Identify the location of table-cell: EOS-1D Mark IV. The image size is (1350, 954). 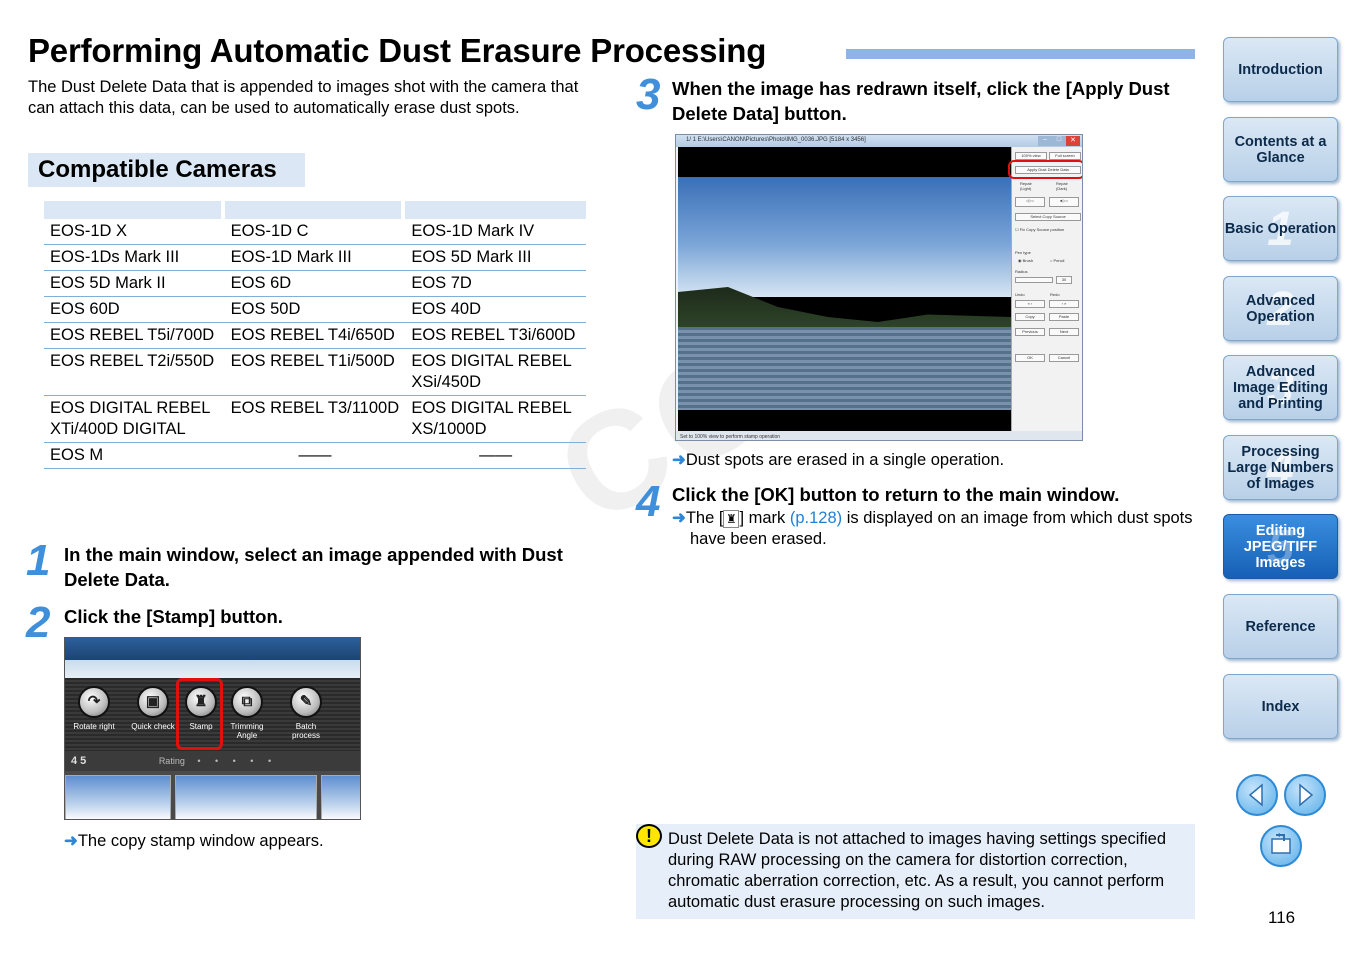
(495, 232).